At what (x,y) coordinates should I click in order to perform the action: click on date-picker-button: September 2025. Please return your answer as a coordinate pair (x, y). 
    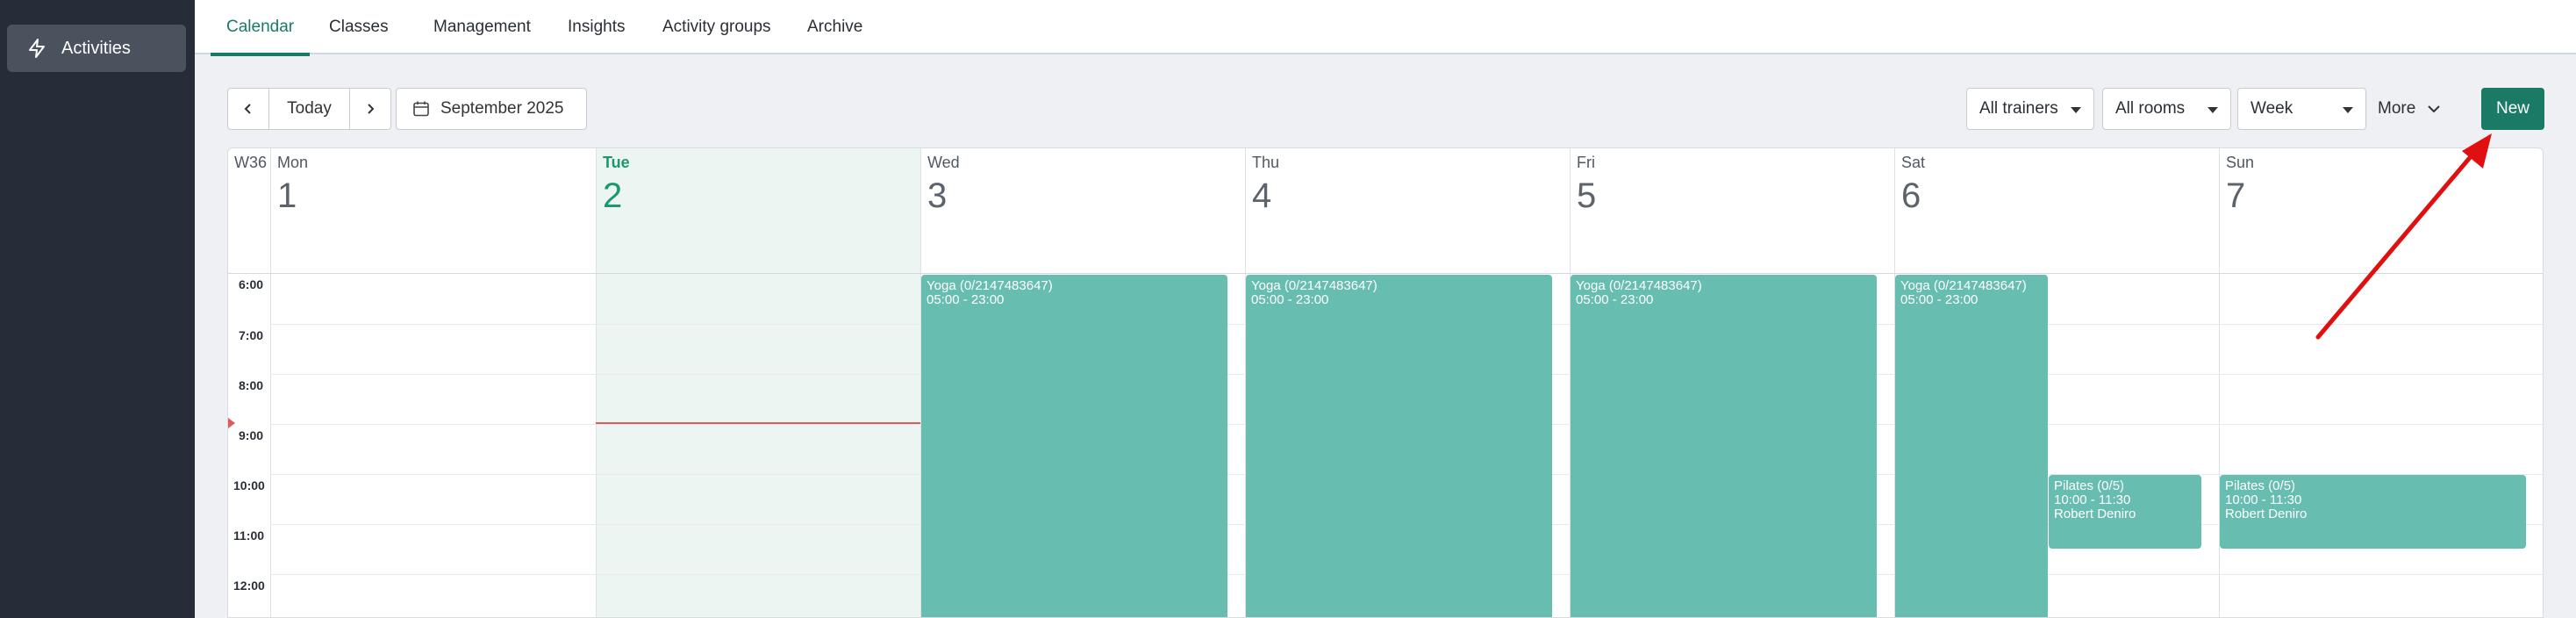
    Looking at the image, I should click on (491, 109).